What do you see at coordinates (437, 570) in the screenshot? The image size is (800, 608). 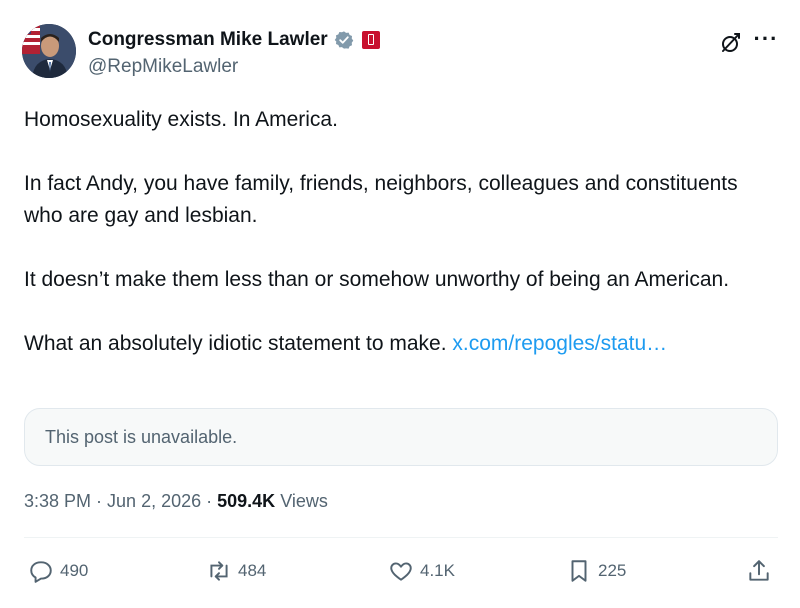 I see `like-count: 4.1K` at bounding box center [437, 570].